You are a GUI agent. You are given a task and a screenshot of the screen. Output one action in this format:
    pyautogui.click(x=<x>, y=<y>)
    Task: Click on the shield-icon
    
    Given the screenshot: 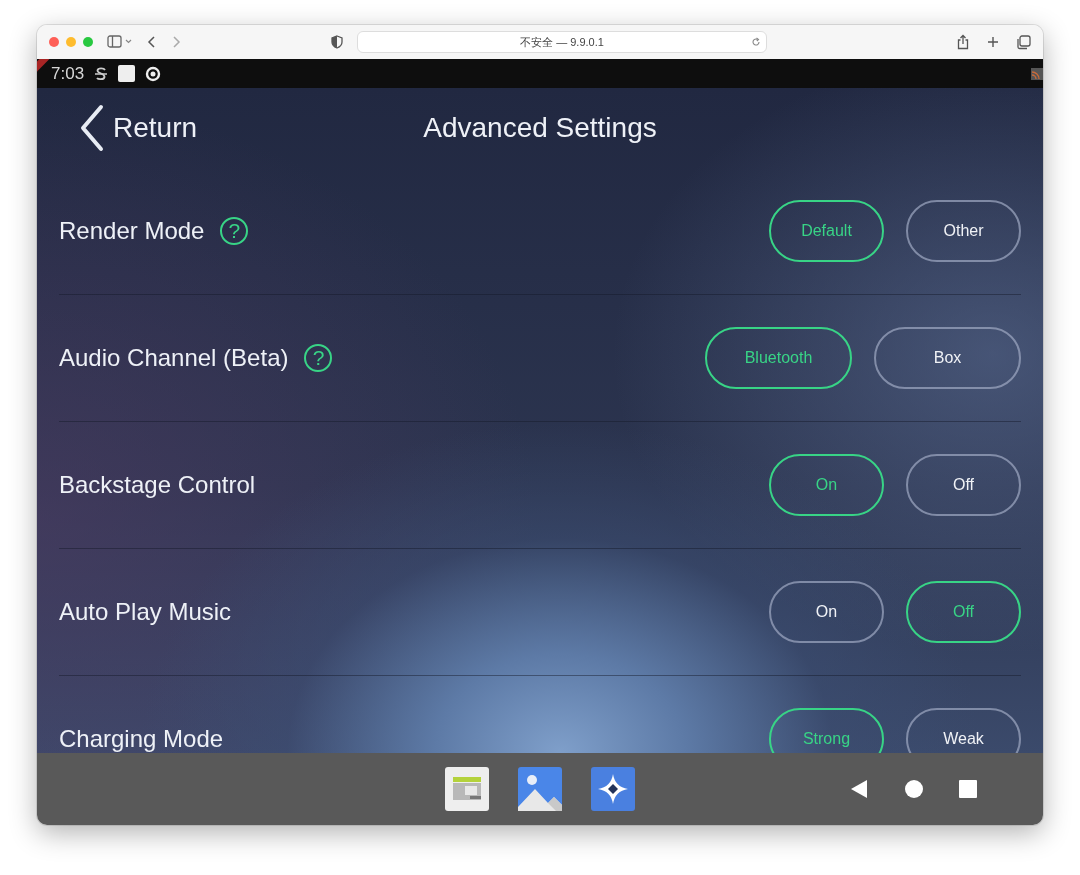 What is the action you would take?
    pyautogui.click(x=337, y=42)
    